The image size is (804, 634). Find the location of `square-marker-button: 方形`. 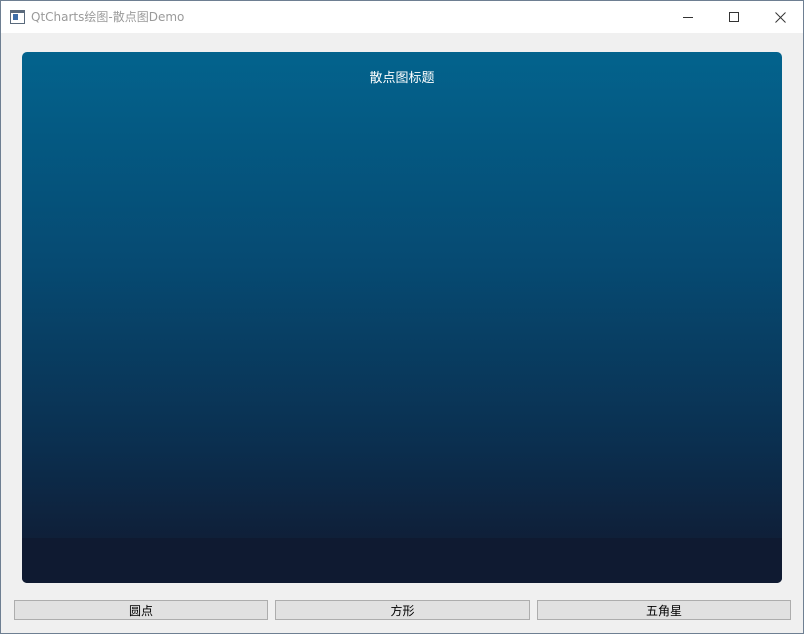

square-marker-button: 方形 is located at coordinates (402, 610).